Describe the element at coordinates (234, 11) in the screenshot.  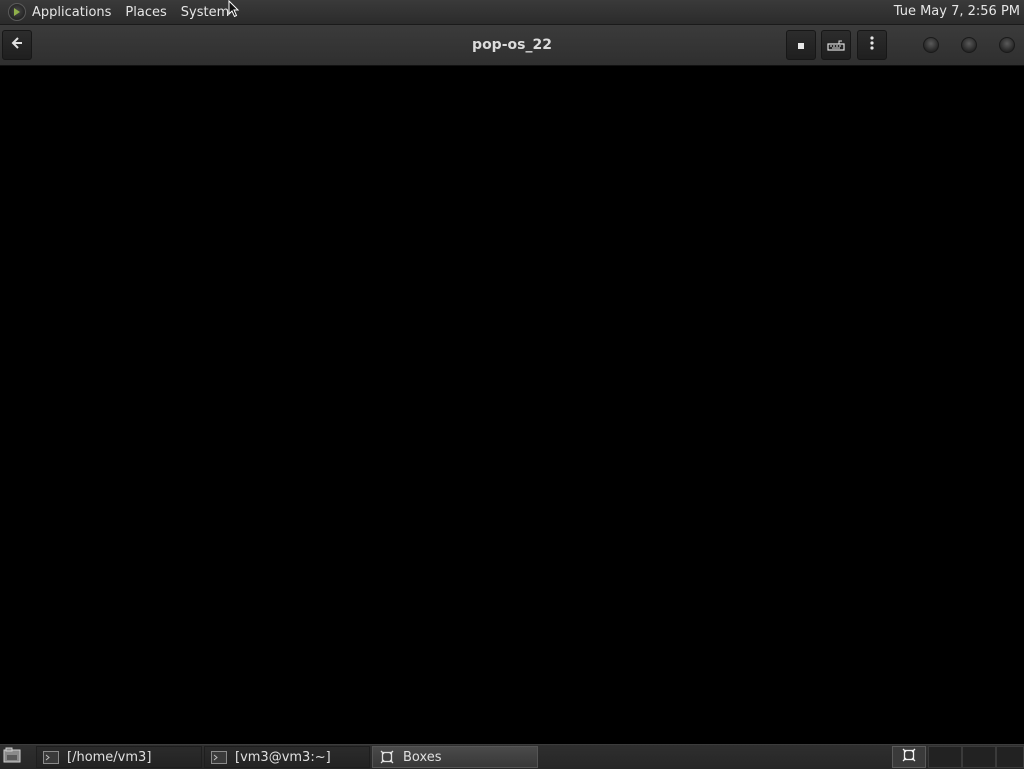
I see `mouse-pointer-icon` at that location.